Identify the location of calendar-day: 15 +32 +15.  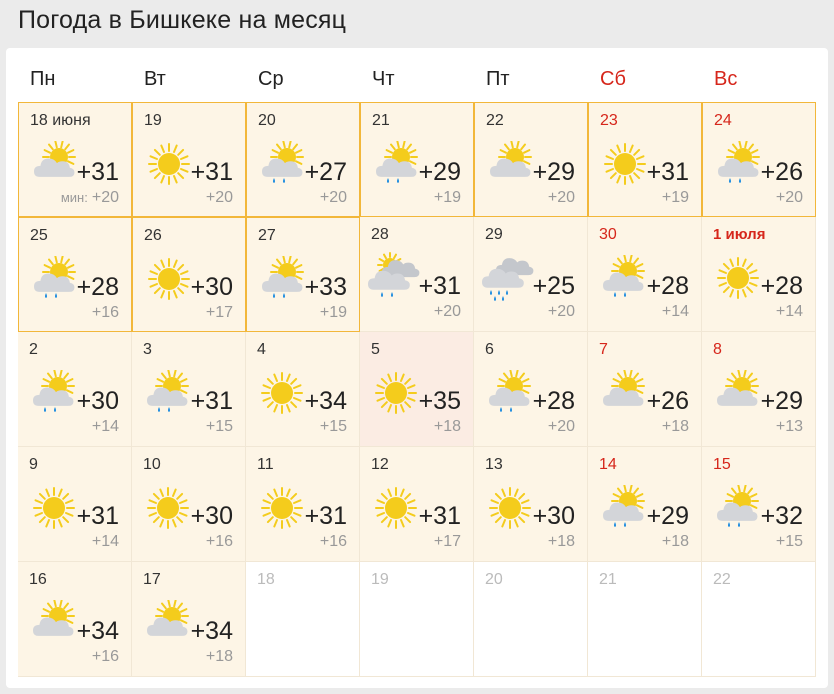
(759, 504).